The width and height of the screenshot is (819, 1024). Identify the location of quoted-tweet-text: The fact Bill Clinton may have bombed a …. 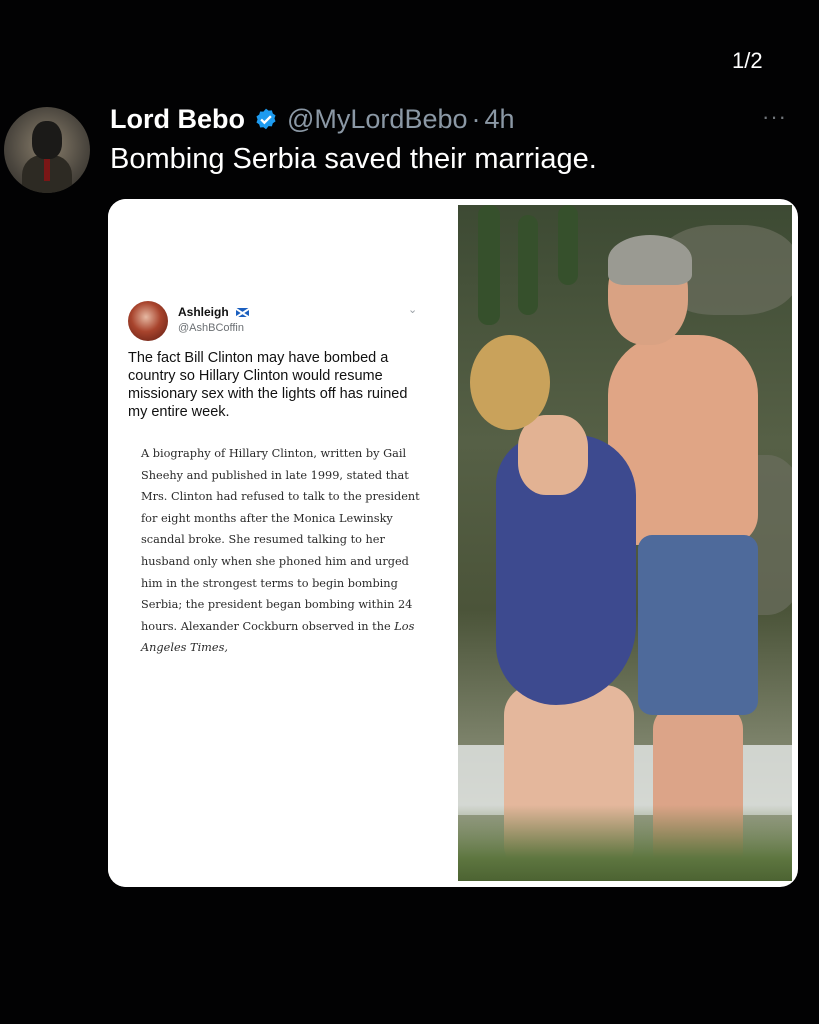
(268, 385).